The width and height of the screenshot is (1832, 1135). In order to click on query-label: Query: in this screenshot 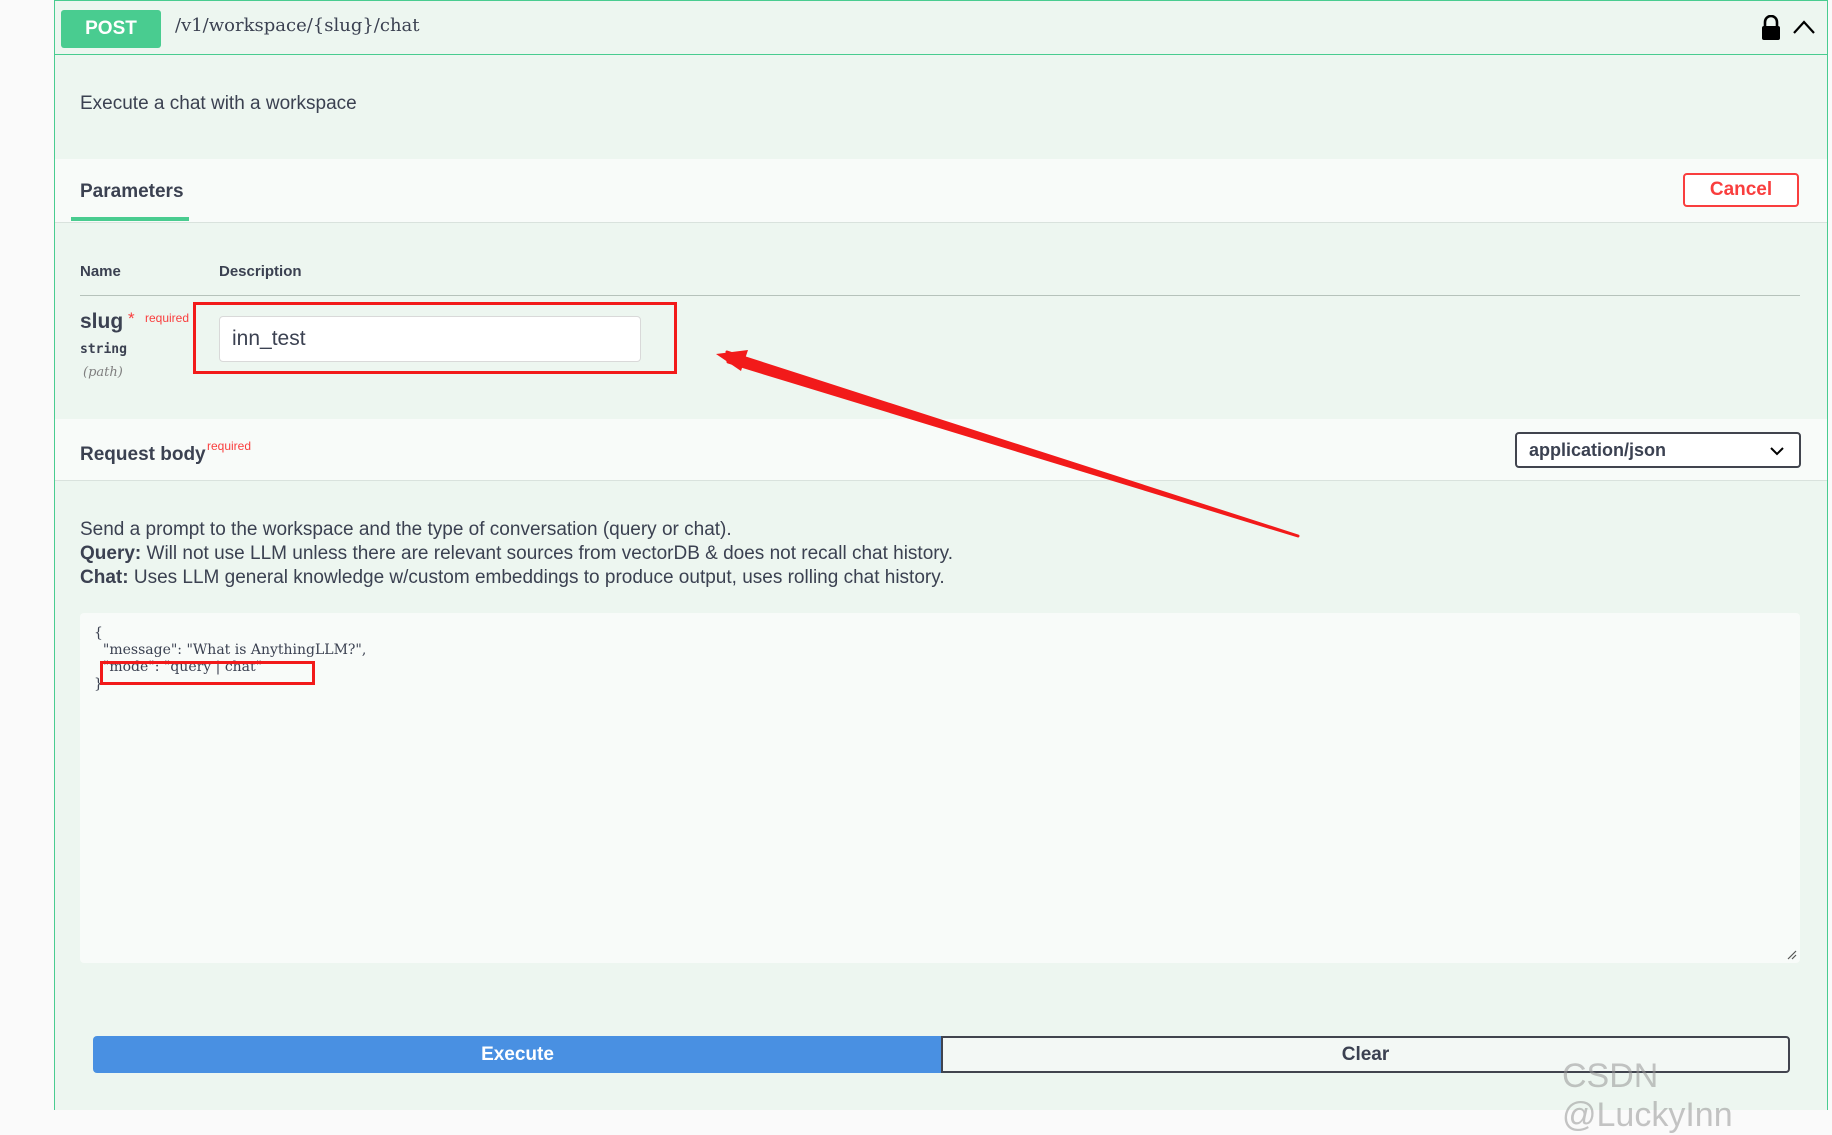, I will do `click(111, 553)`.